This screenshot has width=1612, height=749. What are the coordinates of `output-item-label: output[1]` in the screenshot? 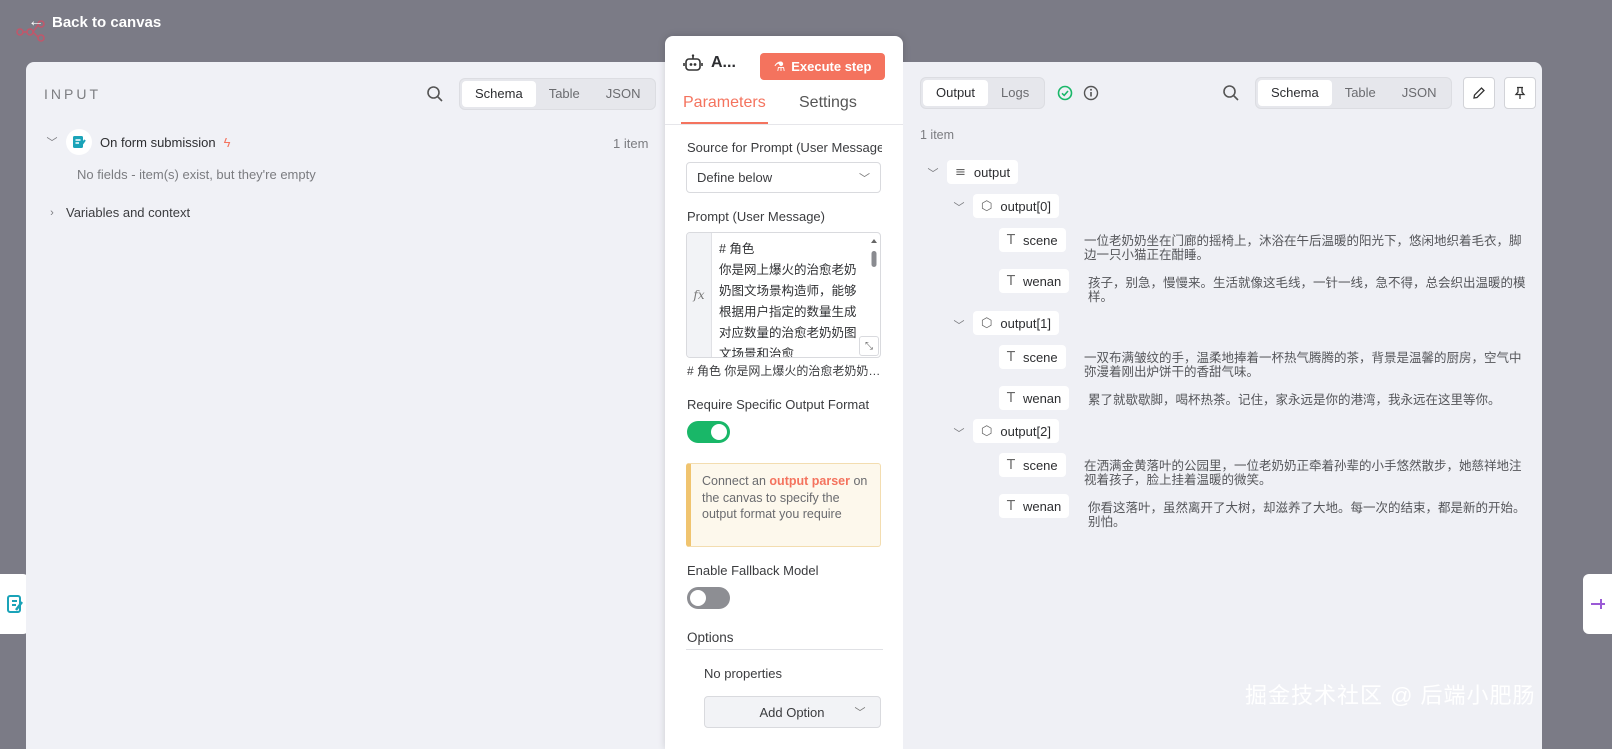 It's located at (1025, 323).